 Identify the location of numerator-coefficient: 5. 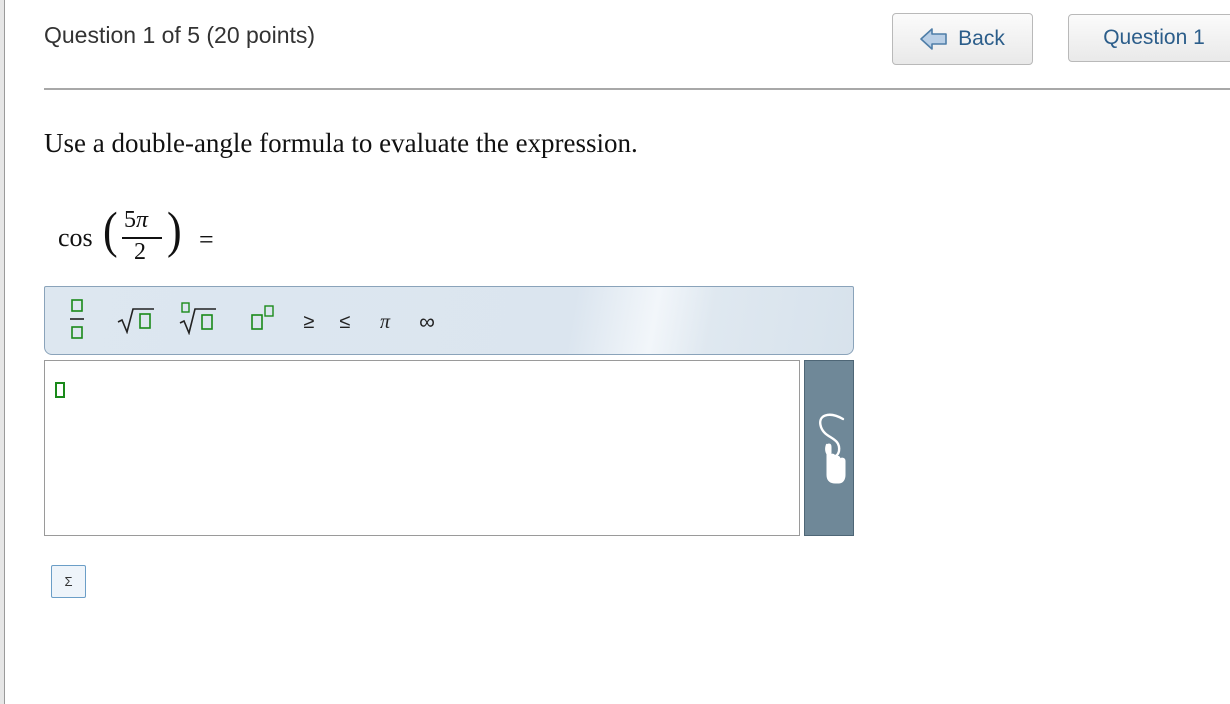
(130, 220).